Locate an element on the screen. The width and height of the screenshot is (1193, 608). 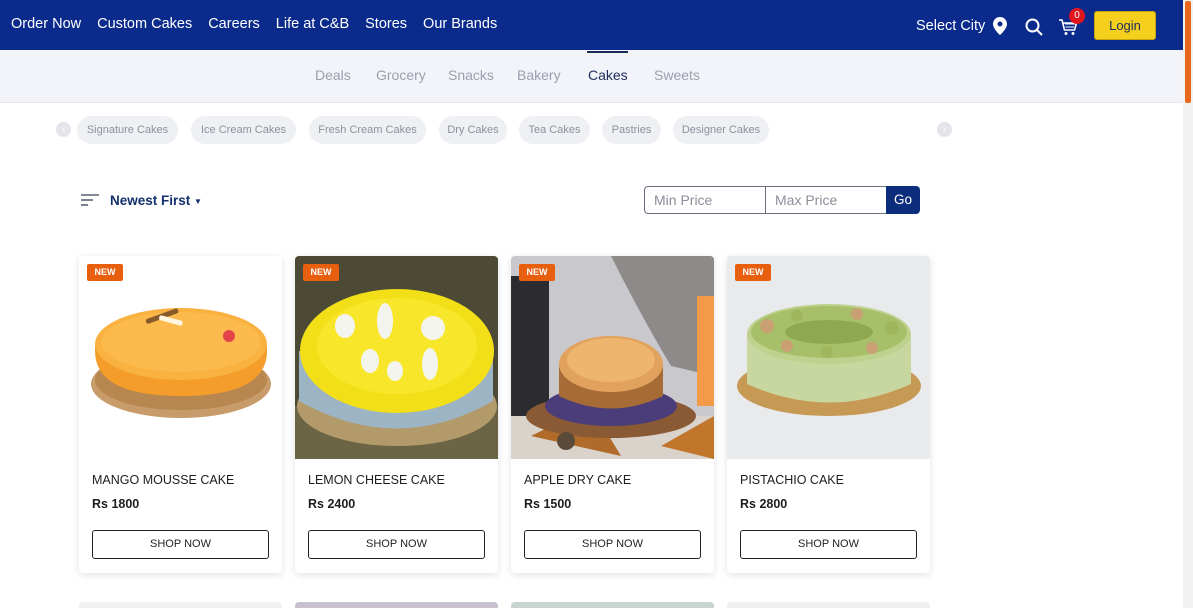
select-city-button: Select City is located at coordinates (950, 26).